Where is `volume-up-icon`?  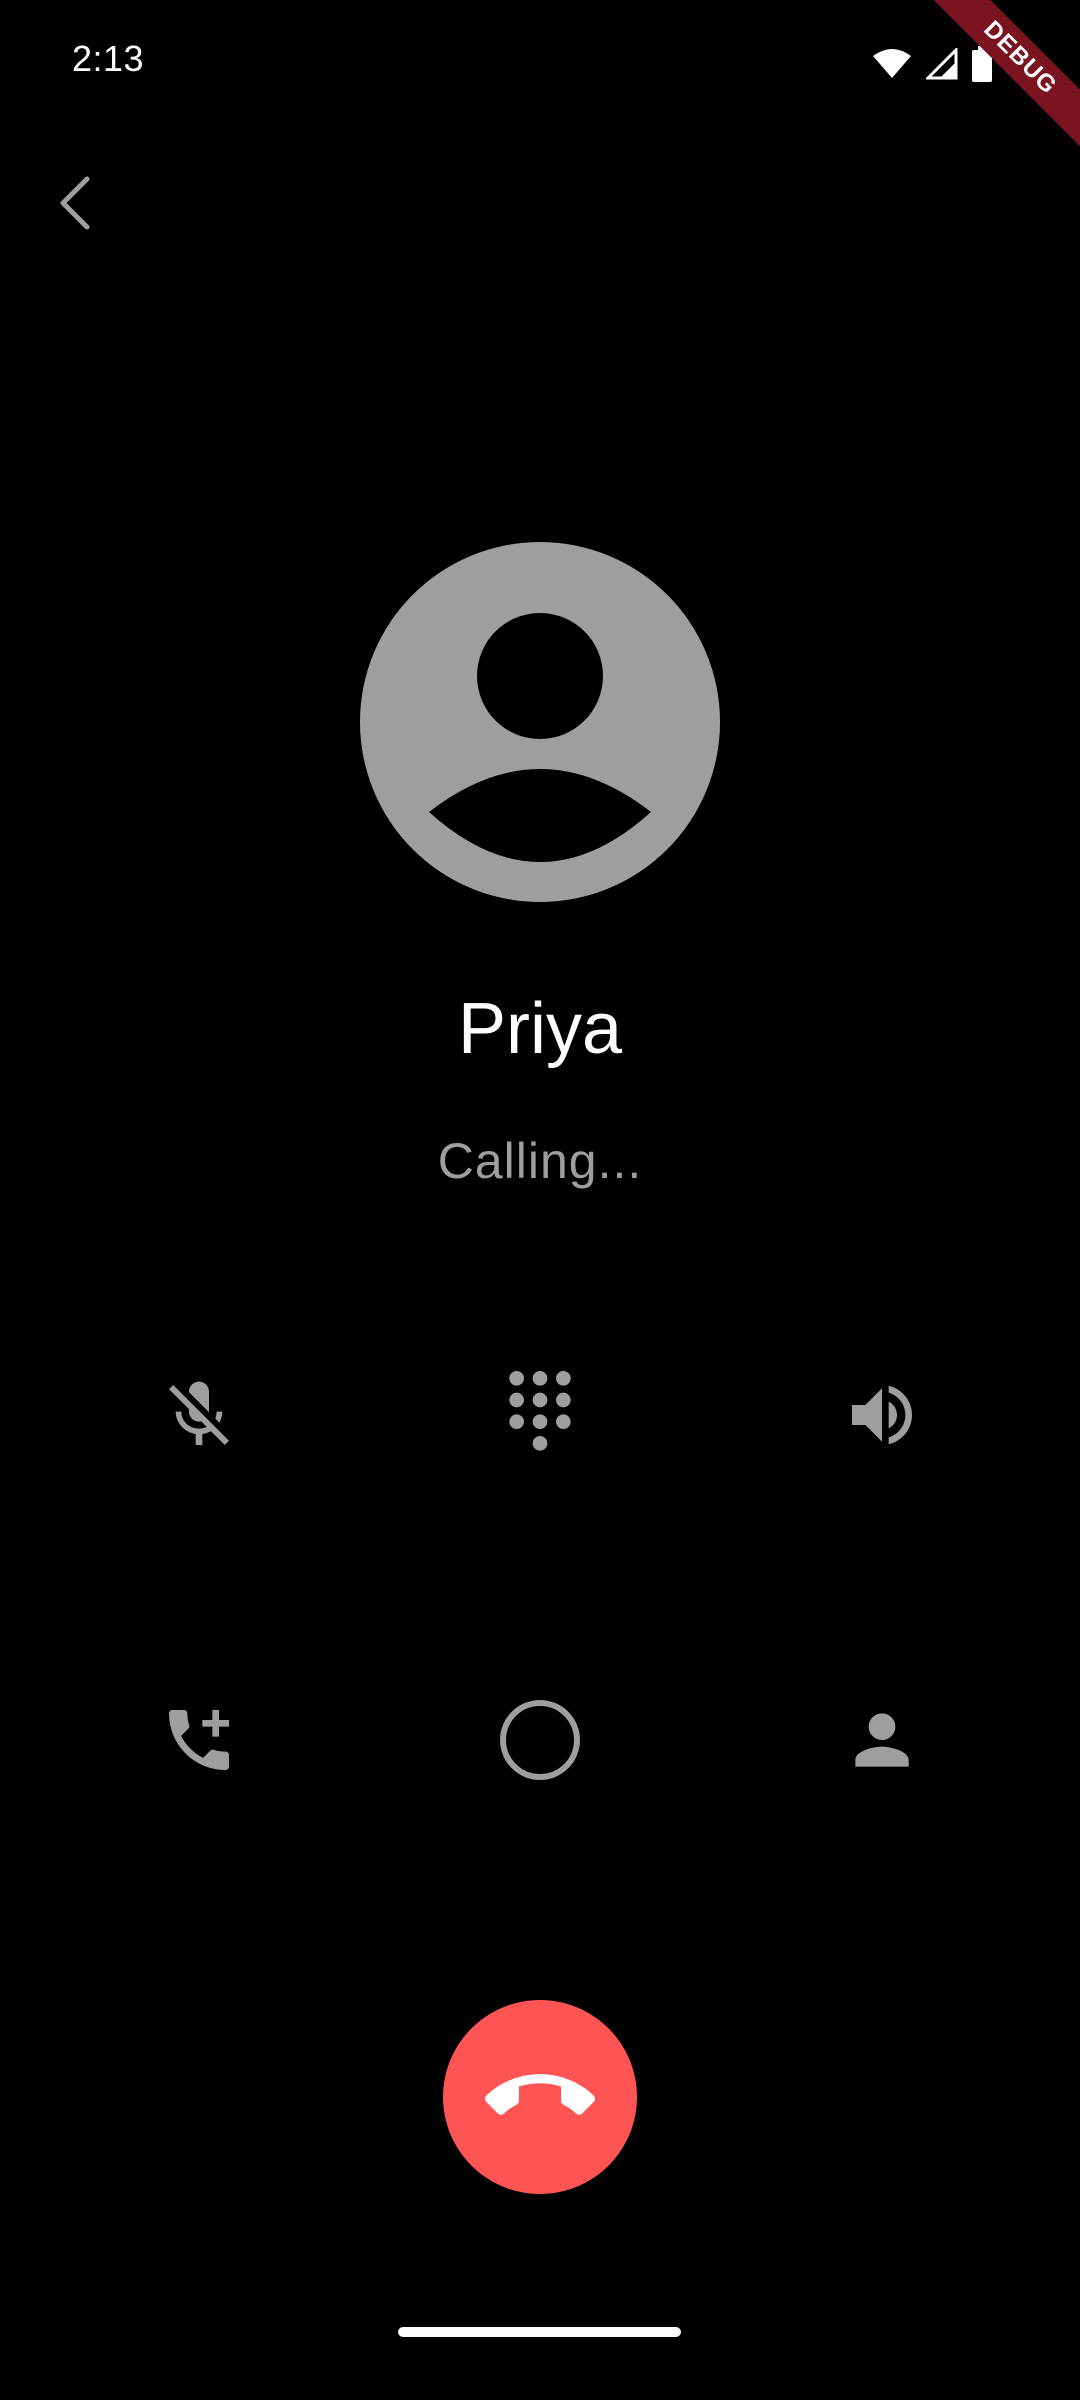
volume-up-icon is located at coordinates (882, 1415).